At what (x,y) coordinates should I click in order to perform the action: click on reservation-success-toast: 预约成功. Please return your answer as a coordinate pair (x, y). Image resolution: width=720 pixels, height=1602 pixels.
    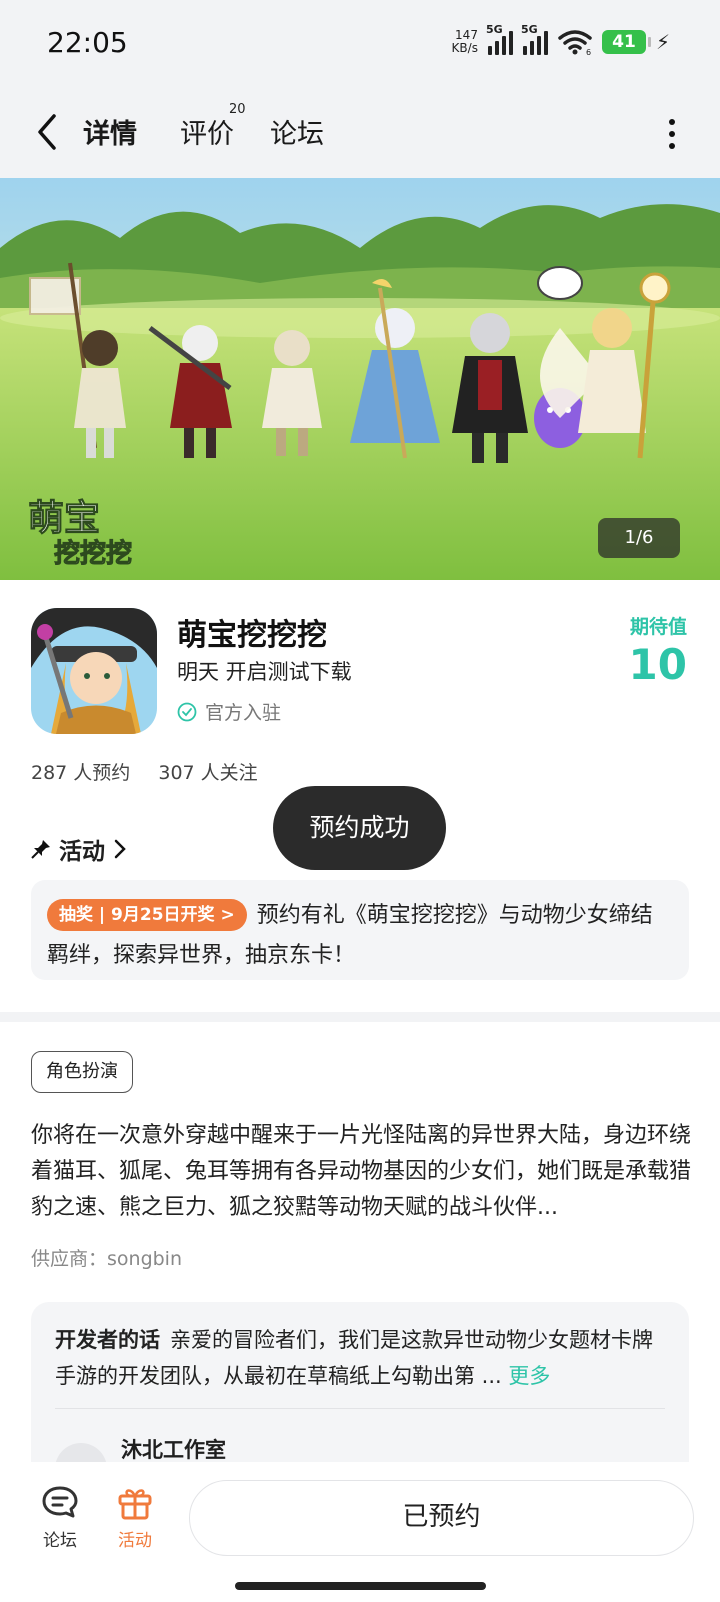
    Looking at the image, I should click on (359, 828).